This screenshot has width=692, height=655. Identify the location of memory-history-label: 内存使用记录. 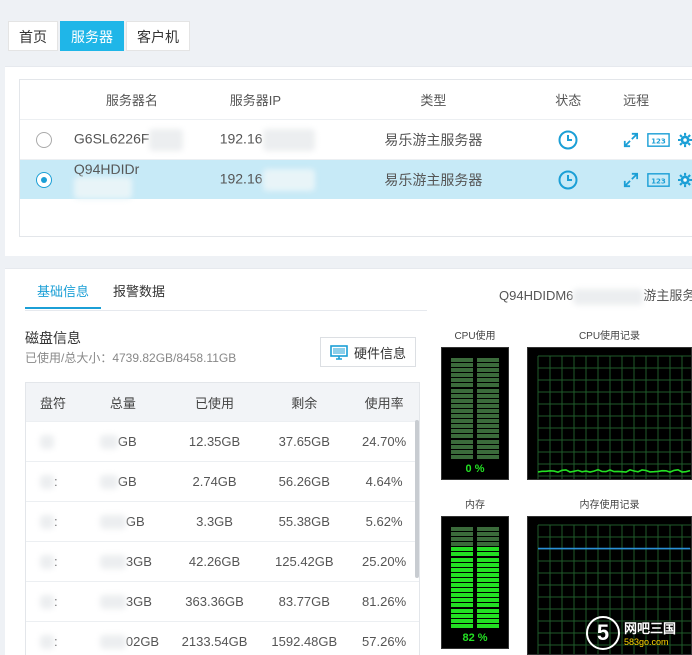
(609, 505).